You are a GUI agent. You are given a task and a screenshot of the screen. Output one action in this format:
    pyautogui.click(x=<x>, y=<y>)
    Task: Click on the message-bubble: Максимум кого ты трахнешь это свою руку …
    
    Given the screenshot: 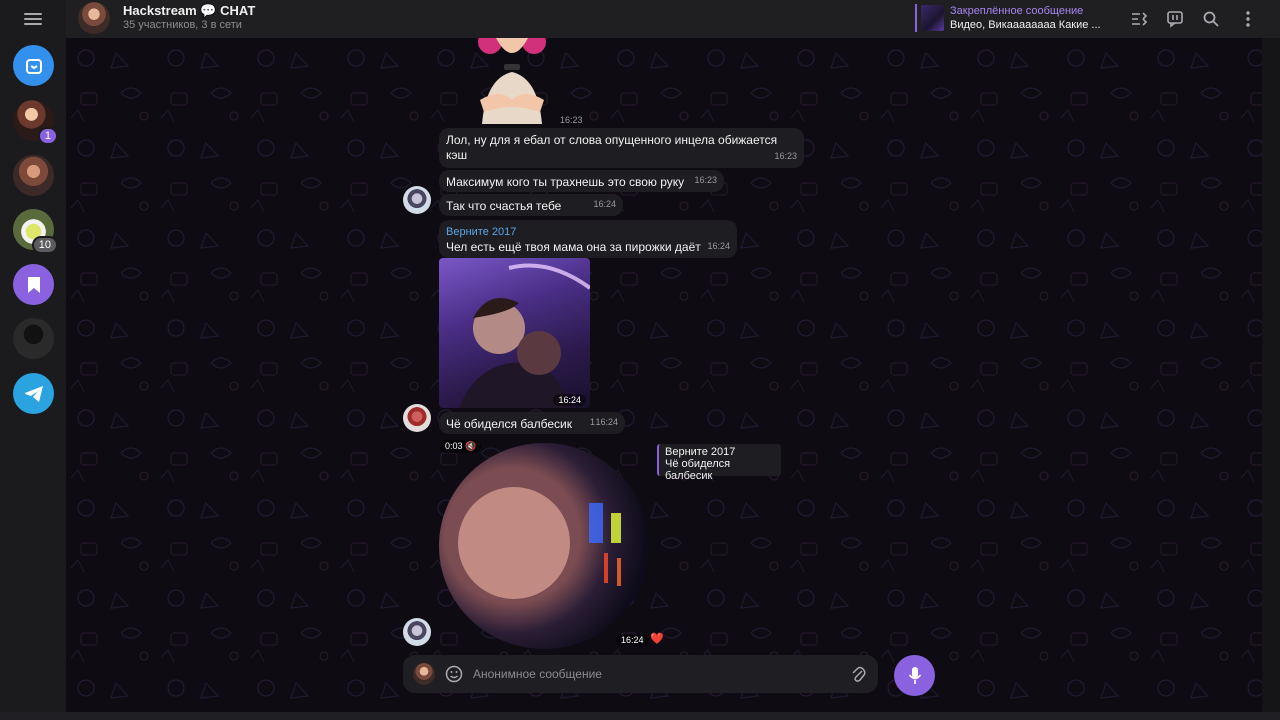 What is the action you would take?
    pyautogui.click(x=581, y=181)
    